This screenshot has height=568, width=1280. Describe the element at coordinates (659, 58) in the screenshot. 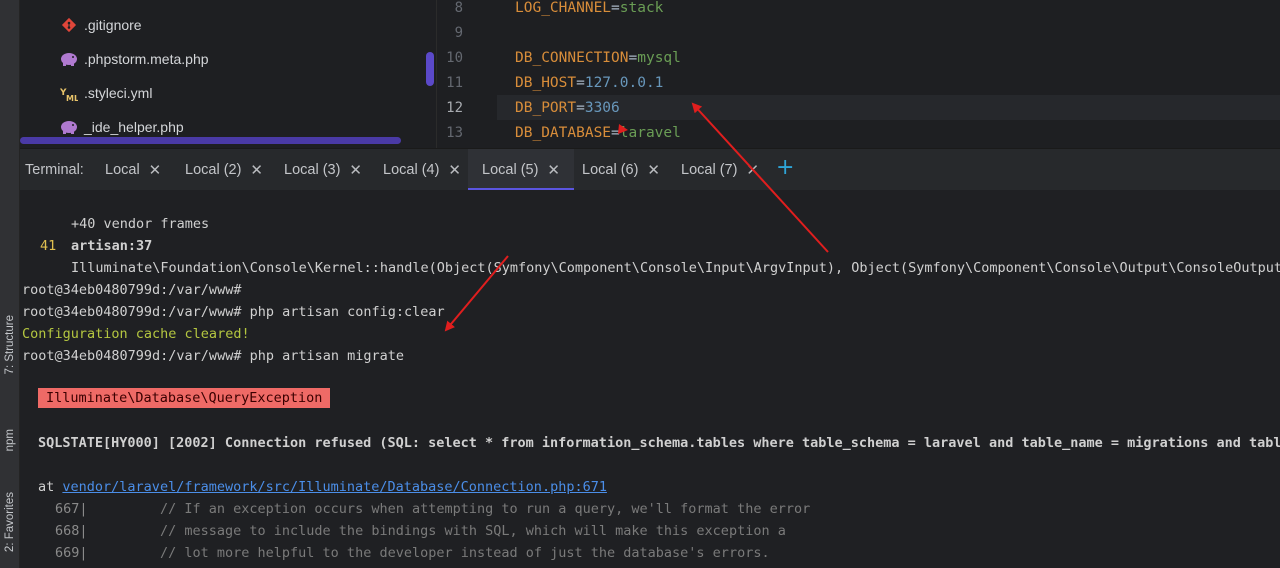

I see `env-value: mysql` at that location.